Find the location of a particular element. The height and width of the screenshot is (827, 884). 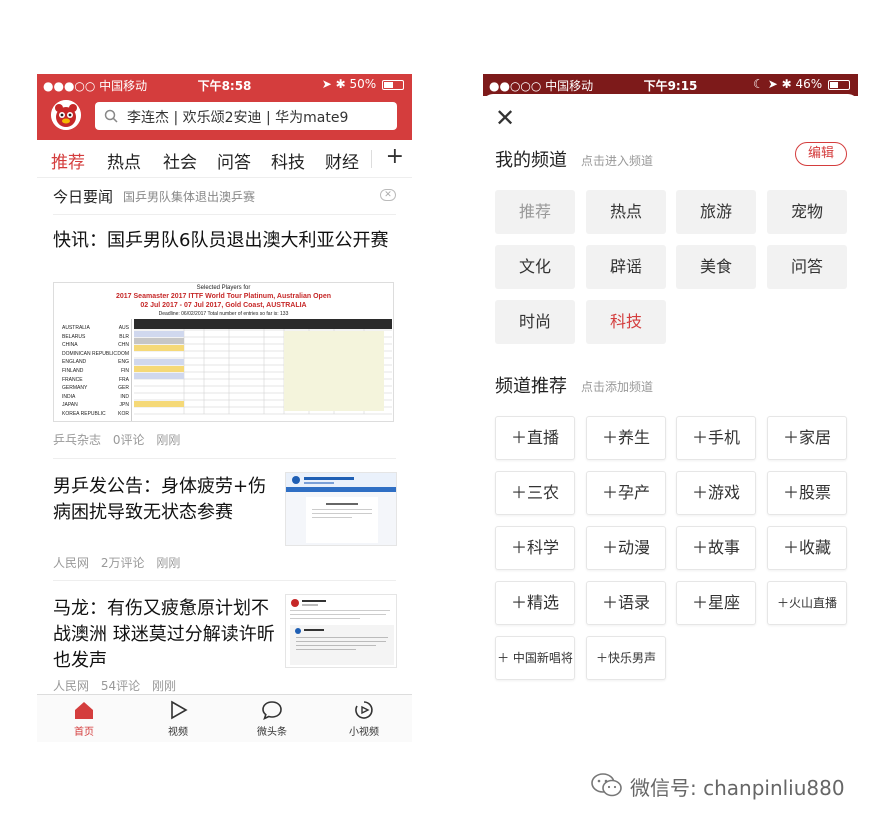

nav-video: 视频 is located at coordinates (178, 718).